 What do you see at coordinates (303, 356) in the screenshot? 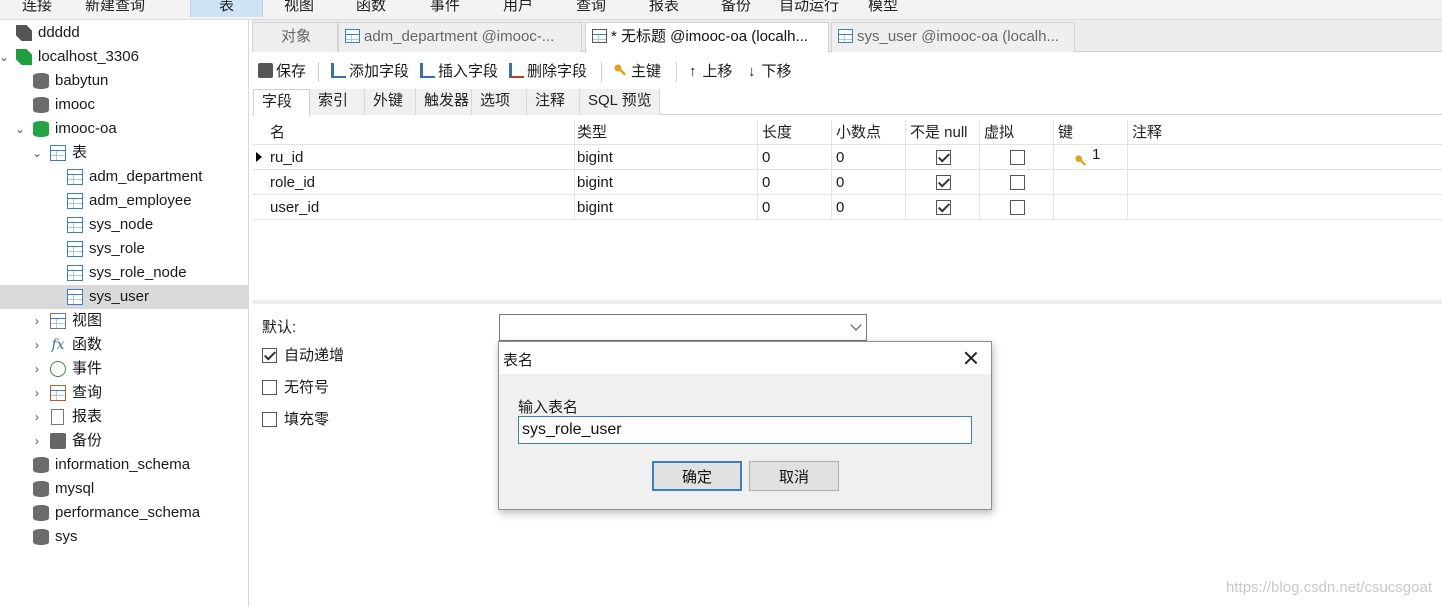
I see `auto-increment-checkbox: 自动递增` at bounding box center [303, 356].